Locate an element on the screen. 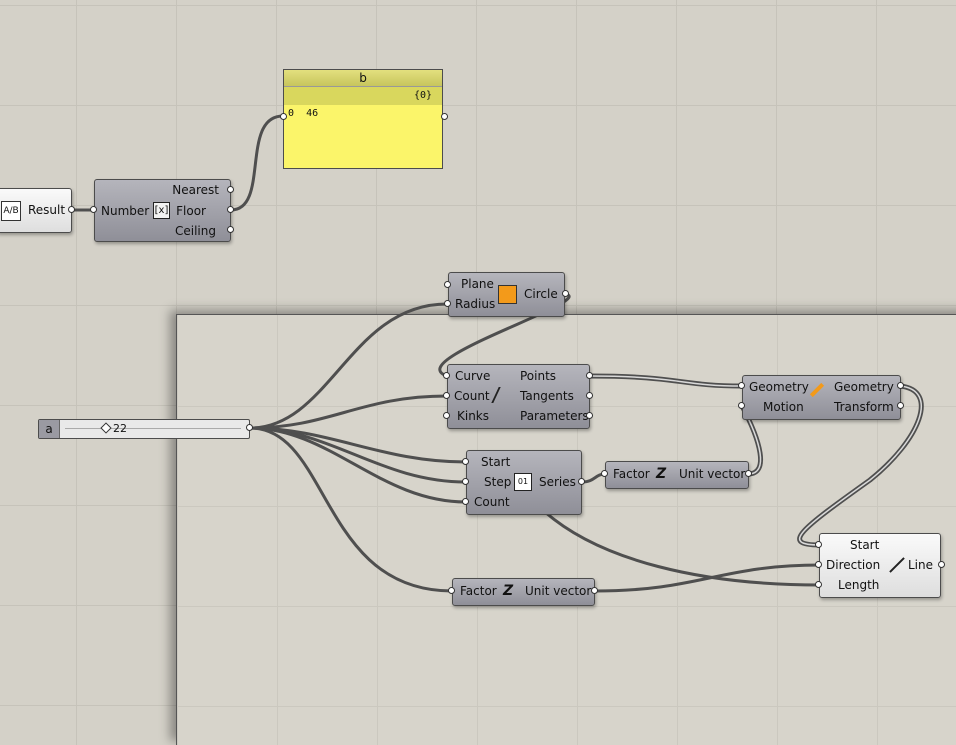 The width and height of the screenshot is (956, 745). circle-component: Plane Radius Circle is located at coordinates (506, 294).